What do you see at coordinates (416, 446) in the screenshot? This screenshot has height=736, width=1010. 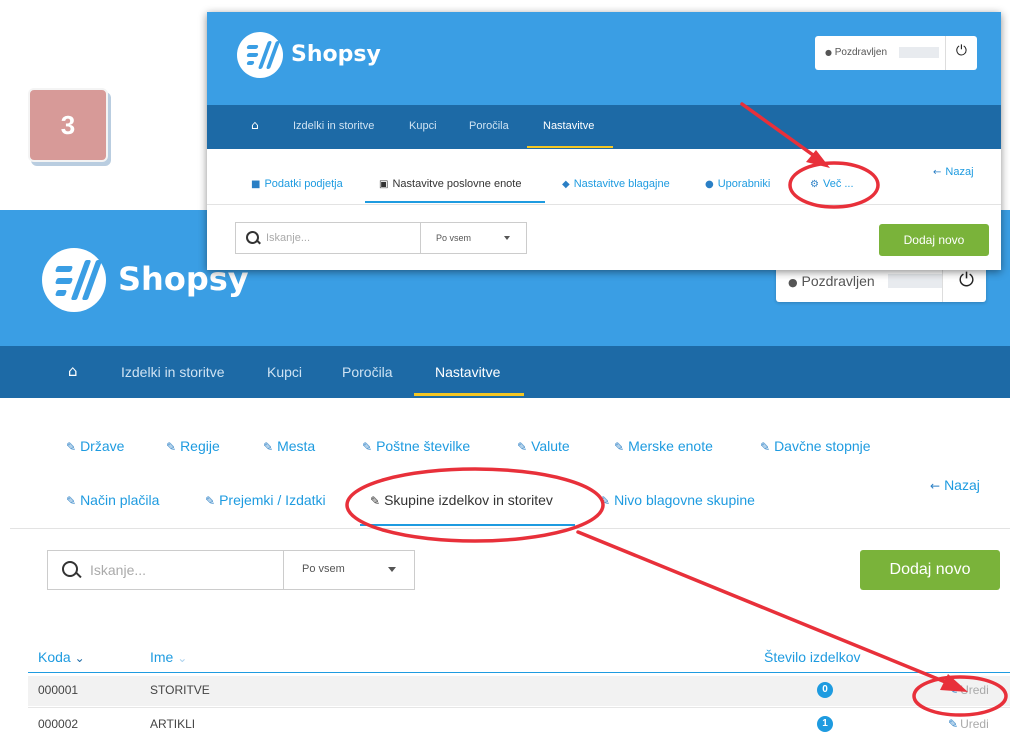 I see `tab-postal-codes: ✎ Poštne številke` at bounding box center [416, 446].